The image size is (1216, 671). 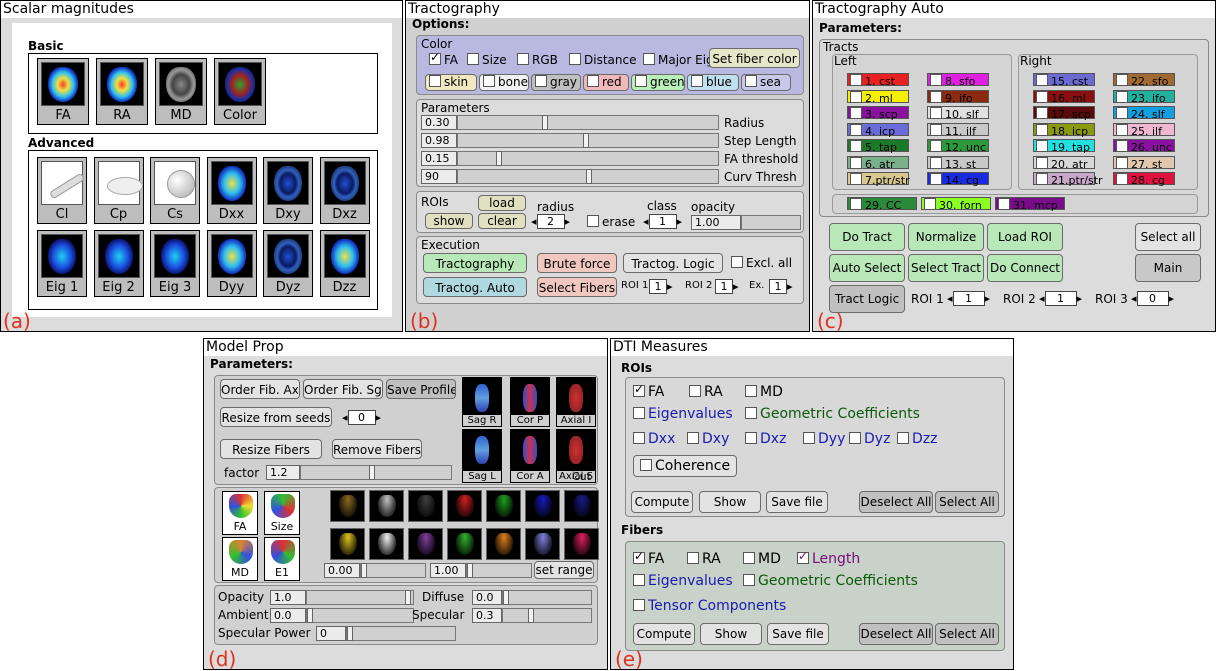 What do you see at coordinates (781, 286) in the screenshot?
I see `ex-spinner: 1 ▸` at bounding box center [781, 286].